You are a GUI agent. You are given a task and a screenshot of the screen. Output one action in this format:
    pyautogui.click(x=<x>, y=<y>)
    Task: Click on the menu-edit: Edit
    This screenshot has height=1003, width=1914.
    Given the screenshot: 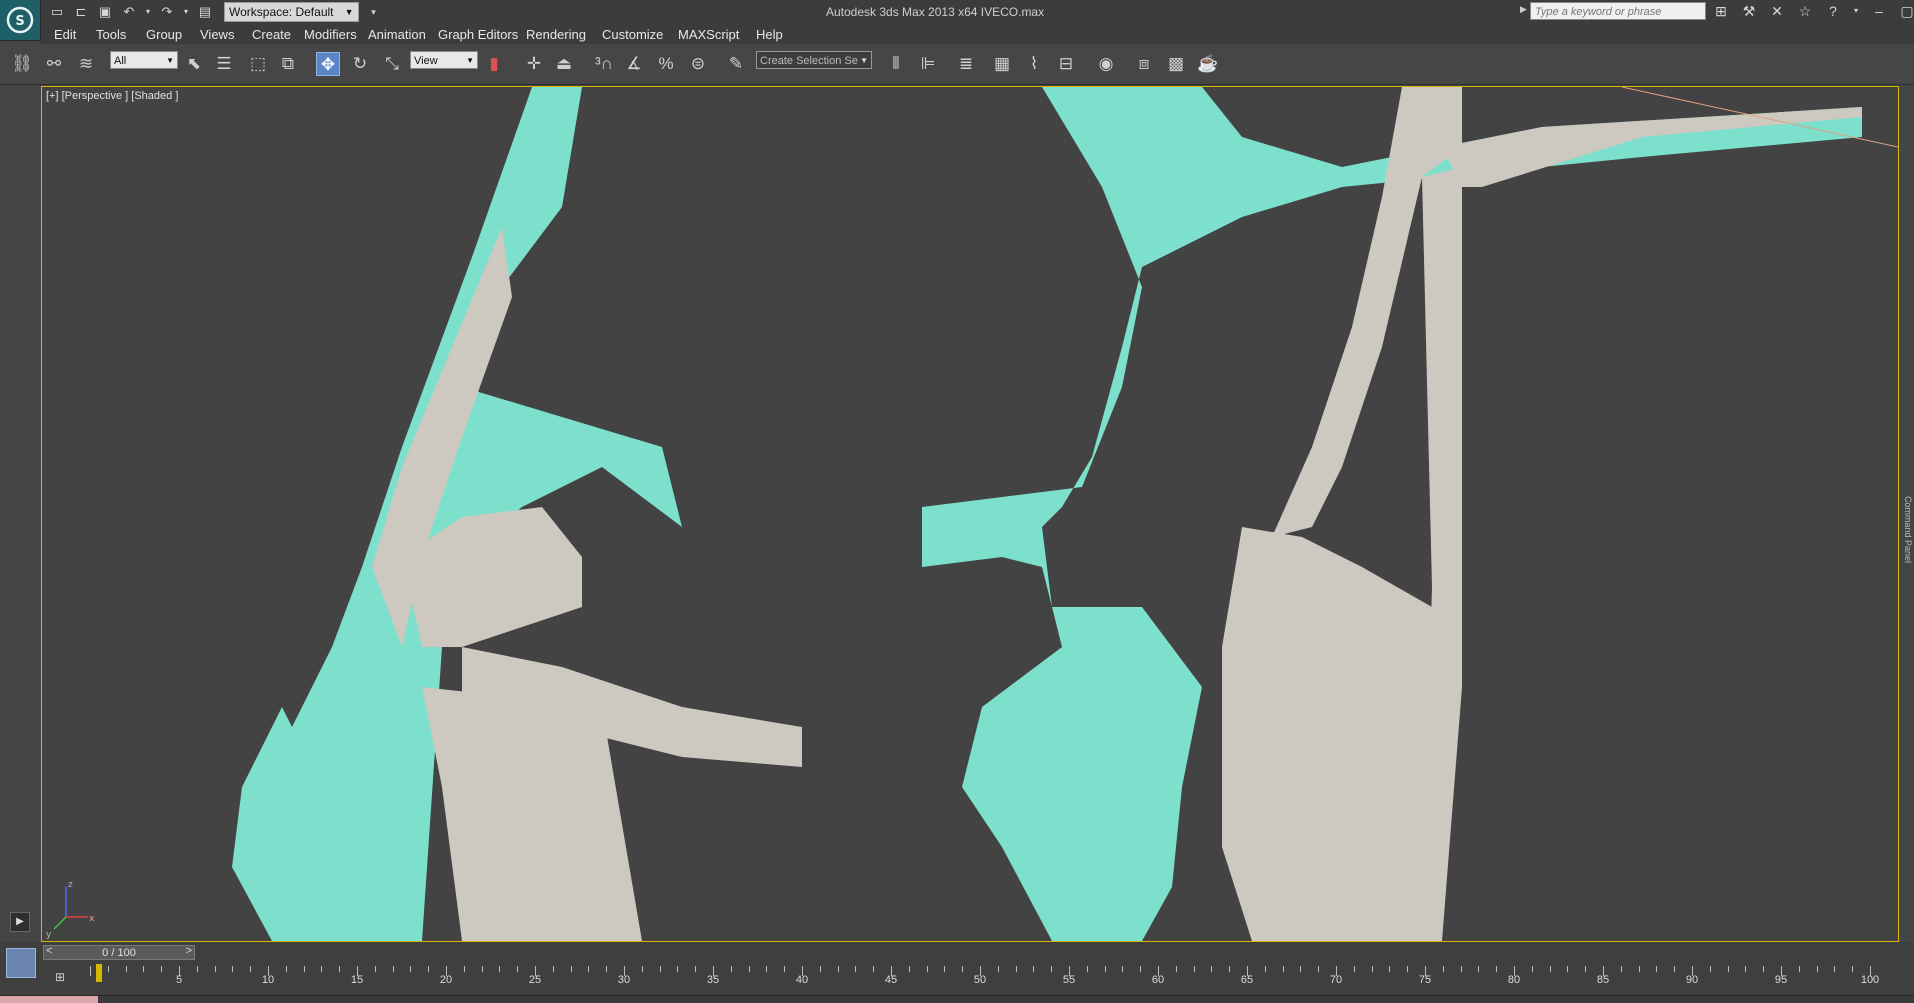 What is the action you would take?
    pyautogui.click(x=65, y=34)
    